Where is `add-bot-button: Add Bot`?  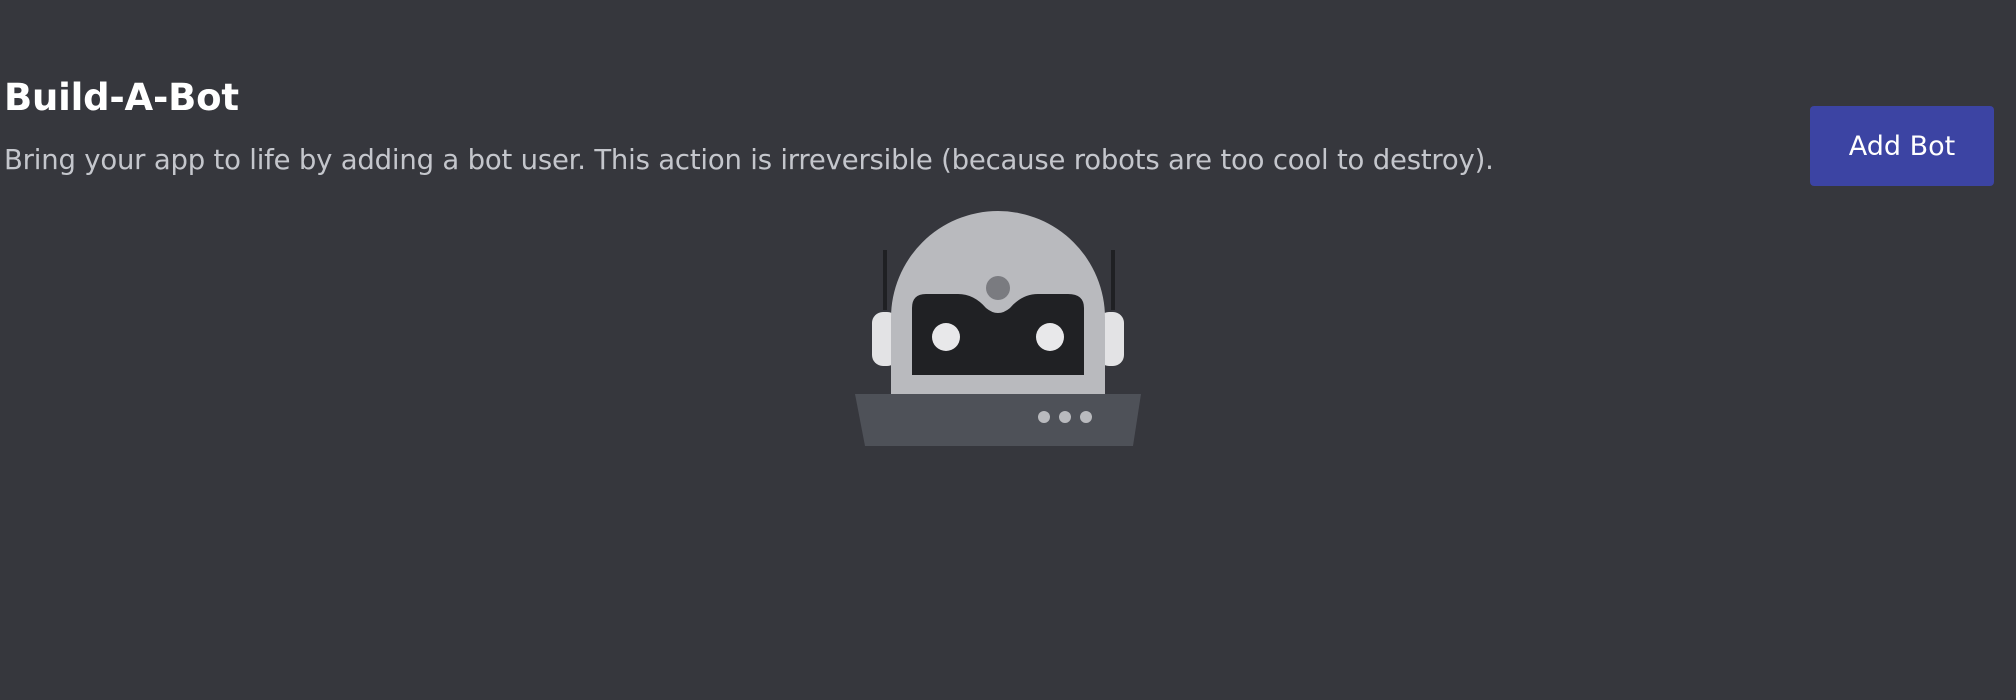
add-bot-button: Add Bot is located at coordinates (1902, 146).